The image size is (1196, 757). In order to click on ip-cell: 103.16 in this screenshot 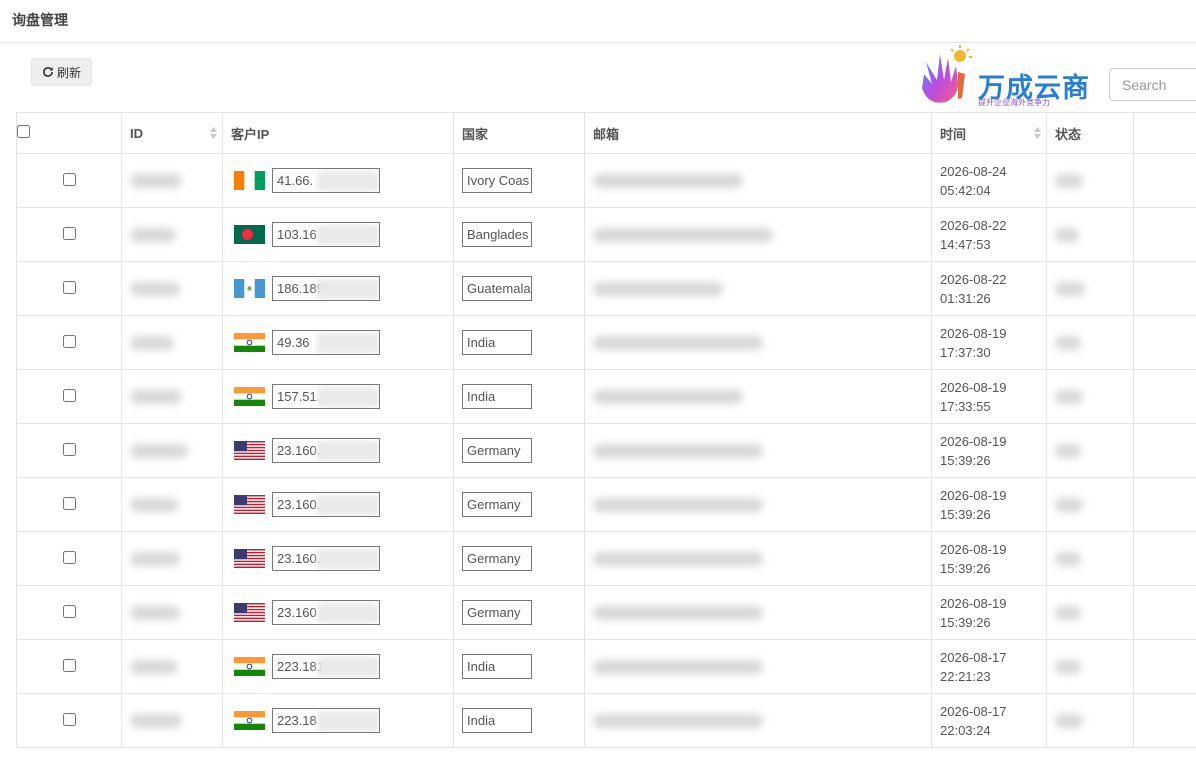, I will do `click(338, 234)`.